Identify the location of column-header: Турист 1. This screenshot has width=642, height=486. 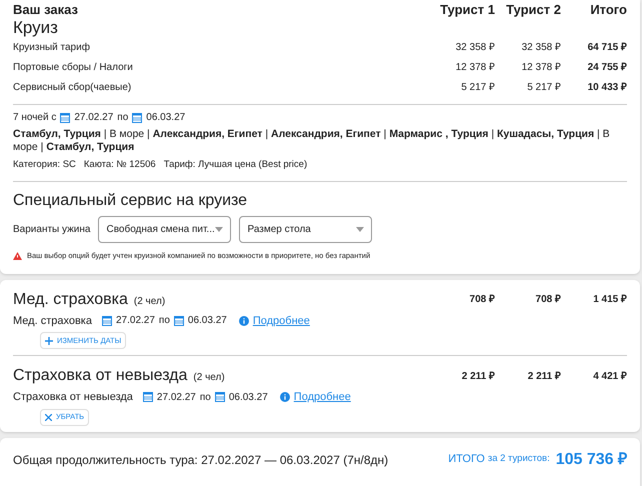
(467, 10).